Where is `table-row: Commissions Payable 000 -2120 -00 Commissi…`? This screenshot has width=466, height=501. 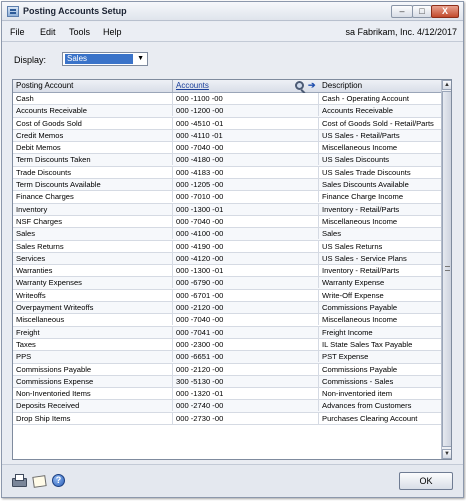
table-row: Commissions Payable 000 -2120 -00 Commissi… is located at coordinates (227, 369).